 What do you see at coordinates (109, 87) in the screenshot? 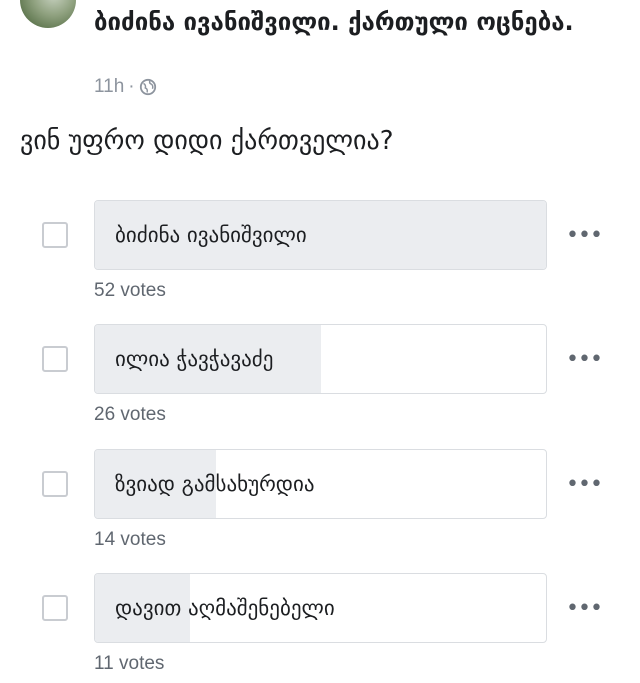
I see `post-time: 11h` at bounding box center [109, 87].